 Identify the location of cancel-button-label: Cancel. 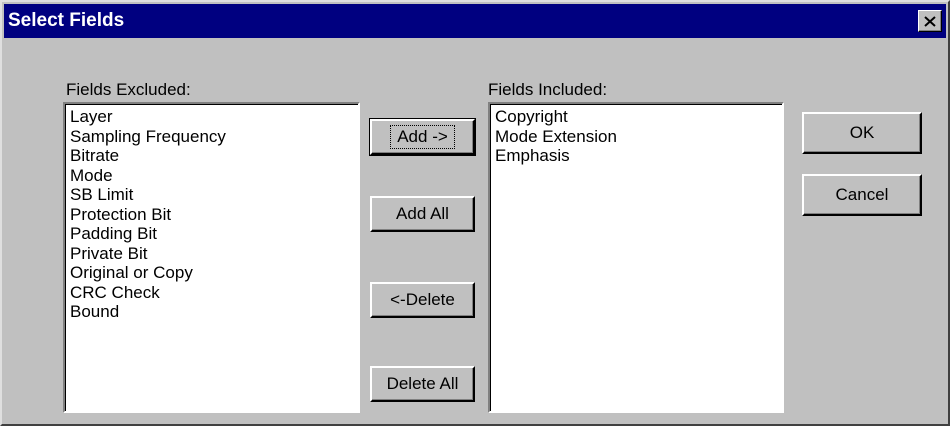
(862, 194).